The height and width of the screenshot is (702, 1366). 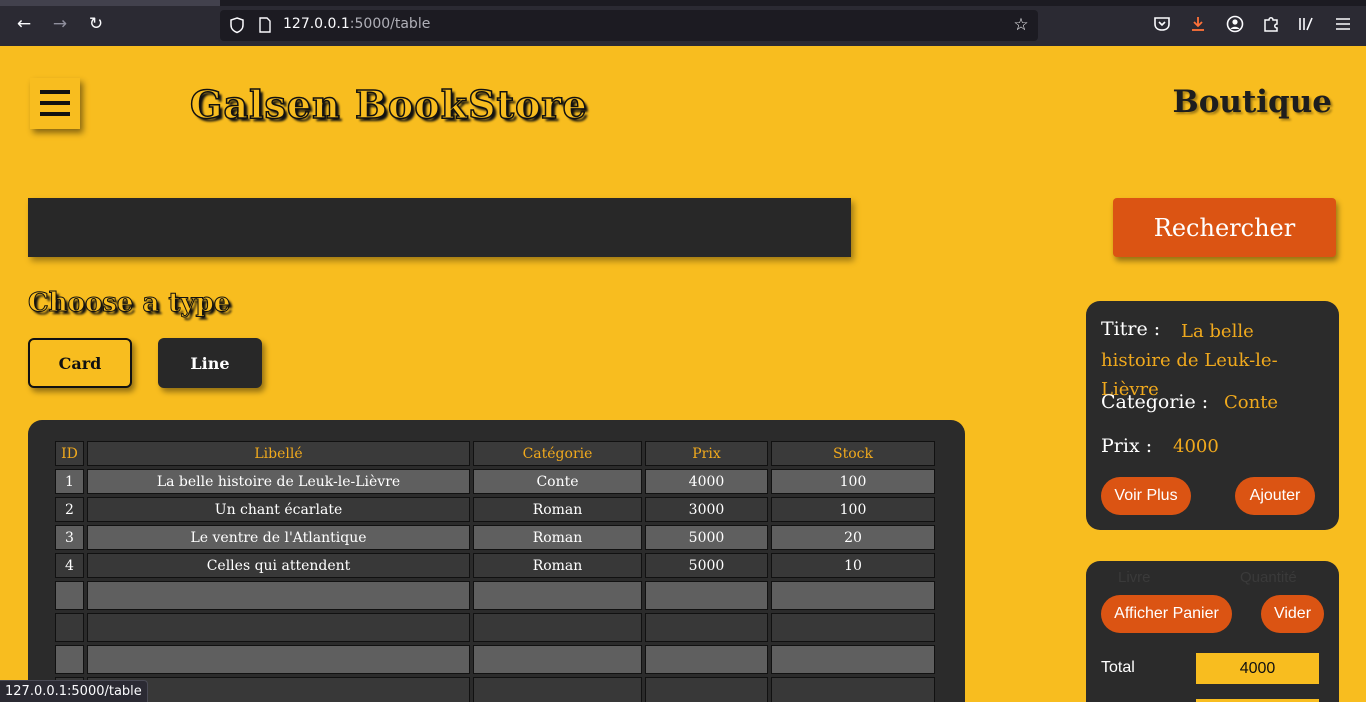 What do you see at coordinates (69, 565) in the screenshot?
I see `cell-id: 4` at bounding box center [69, 565].